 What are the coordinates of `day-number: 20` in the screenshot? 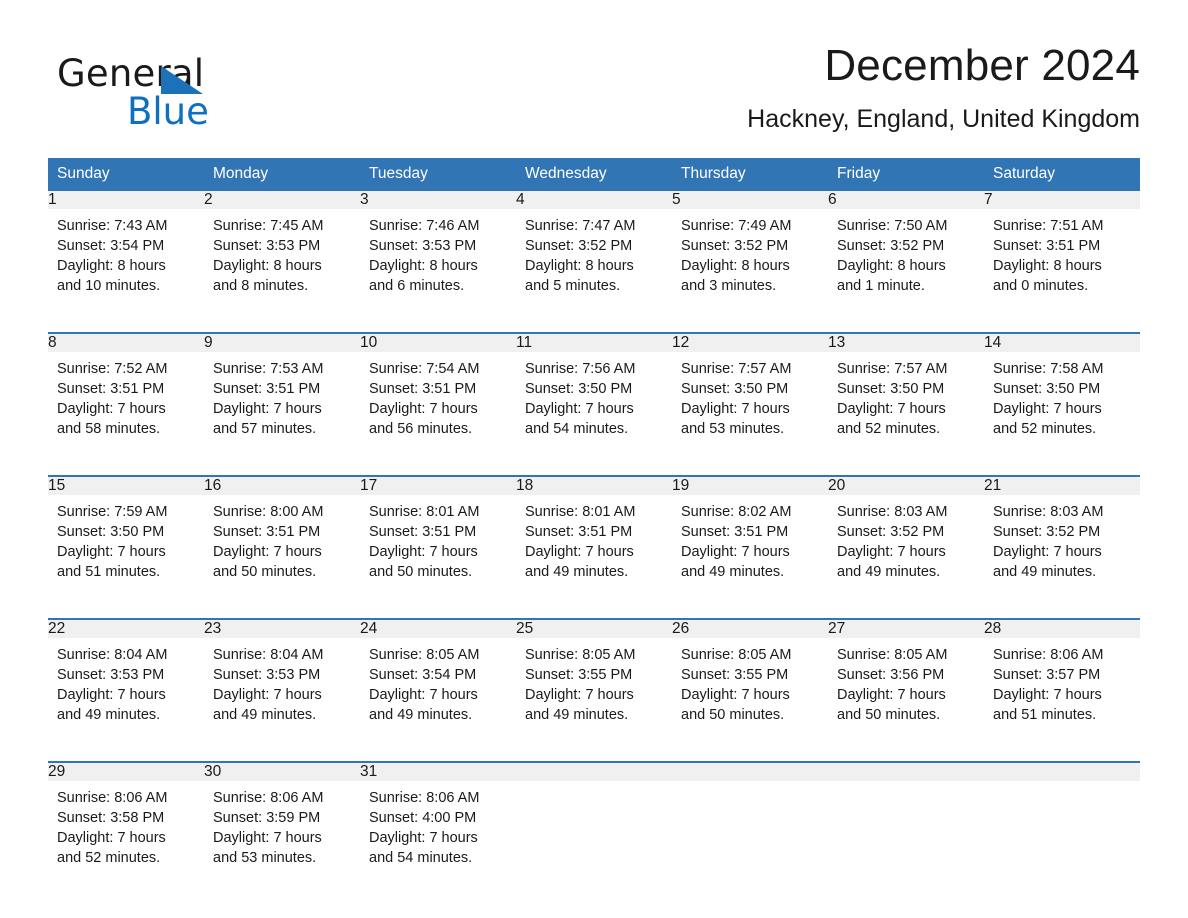 It's located at (906, 485).